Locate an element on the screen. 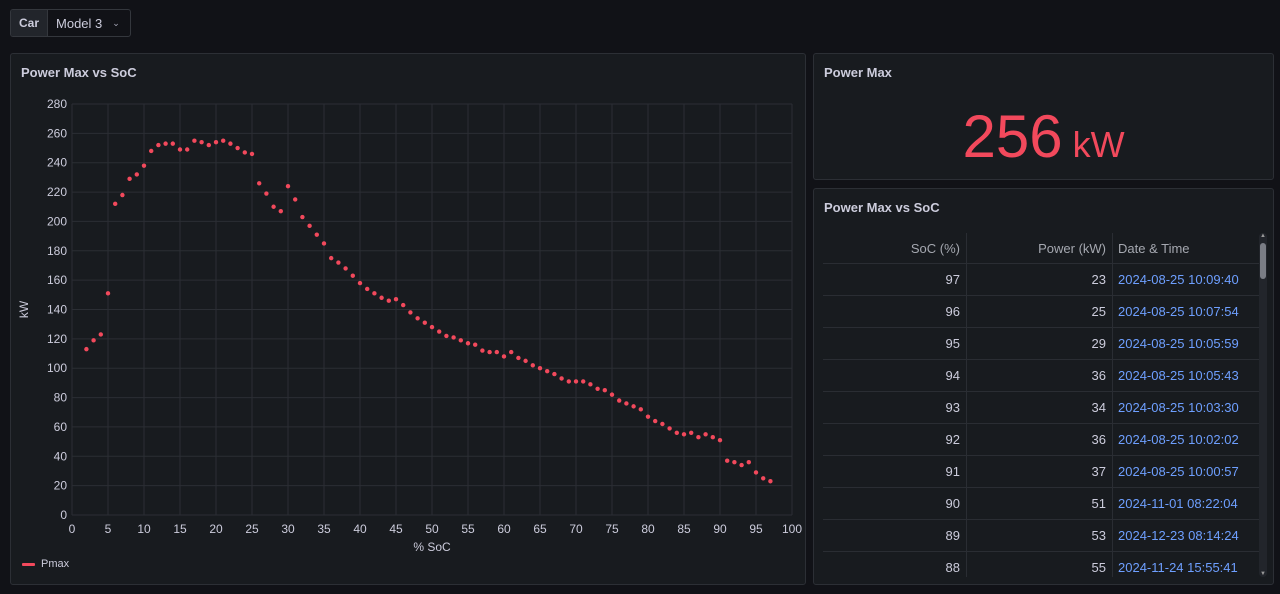  x-tick-label: 25 is located at coordinates (252, 529).